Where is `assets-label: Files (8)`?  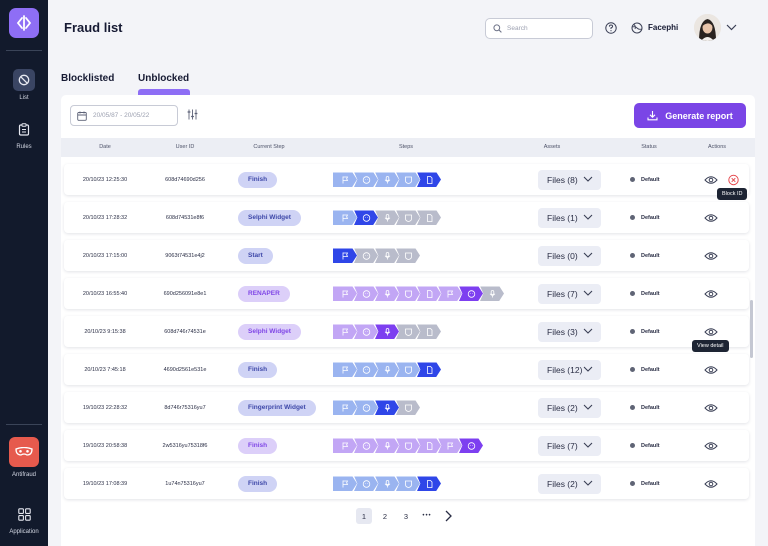 assets-label: Files (8) is located at coordinates (562, 179).